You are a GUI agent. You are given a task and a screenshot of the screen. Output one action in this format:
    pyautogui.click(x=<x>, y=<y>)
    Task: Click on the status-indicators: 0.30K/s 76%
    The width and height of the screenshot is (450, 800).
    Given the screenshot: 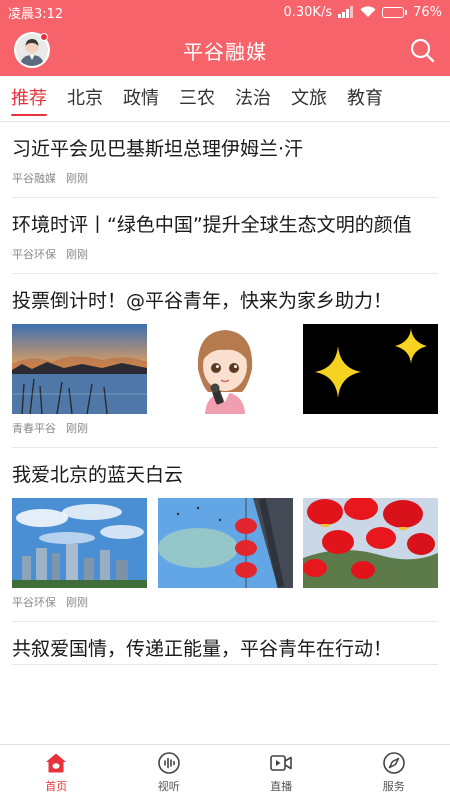 What is the action you would take?
    pyautogui.click(x=362, y=12)
    